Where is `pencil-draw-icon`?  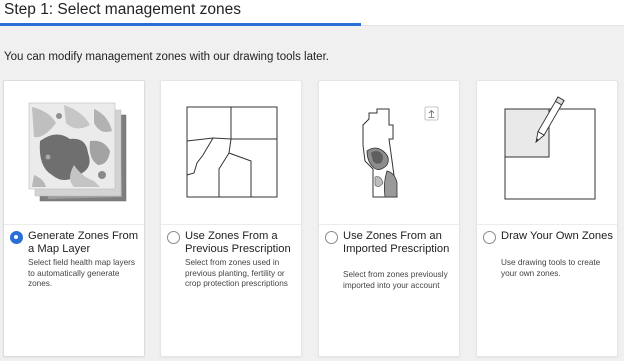 pencil-draw-icon is located at coordinates (547, 152).